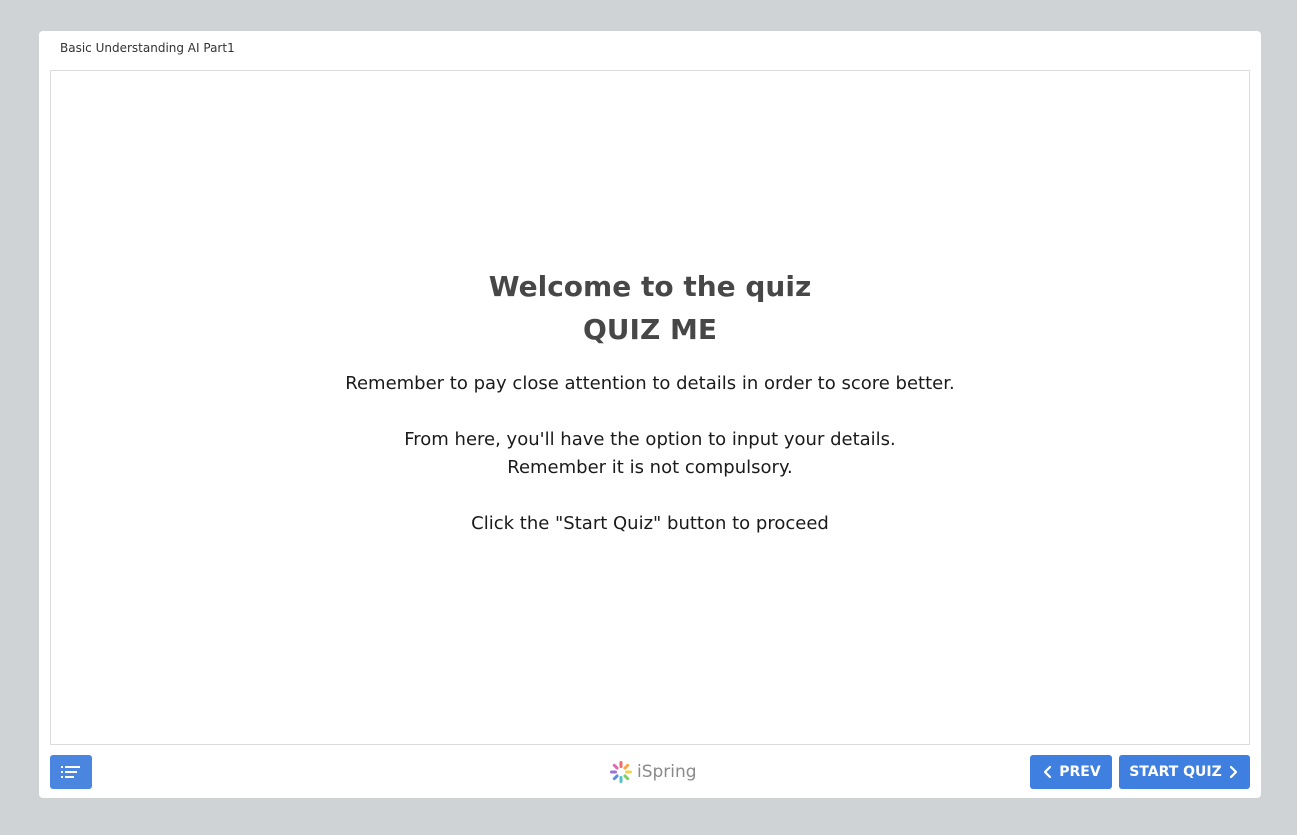 This screenshot has height=835, width=1297. Describe the element at coordinates (650, 467) in the screenshot. I see `not-compulsory-text: Remember it is not compulsory.` at that location.